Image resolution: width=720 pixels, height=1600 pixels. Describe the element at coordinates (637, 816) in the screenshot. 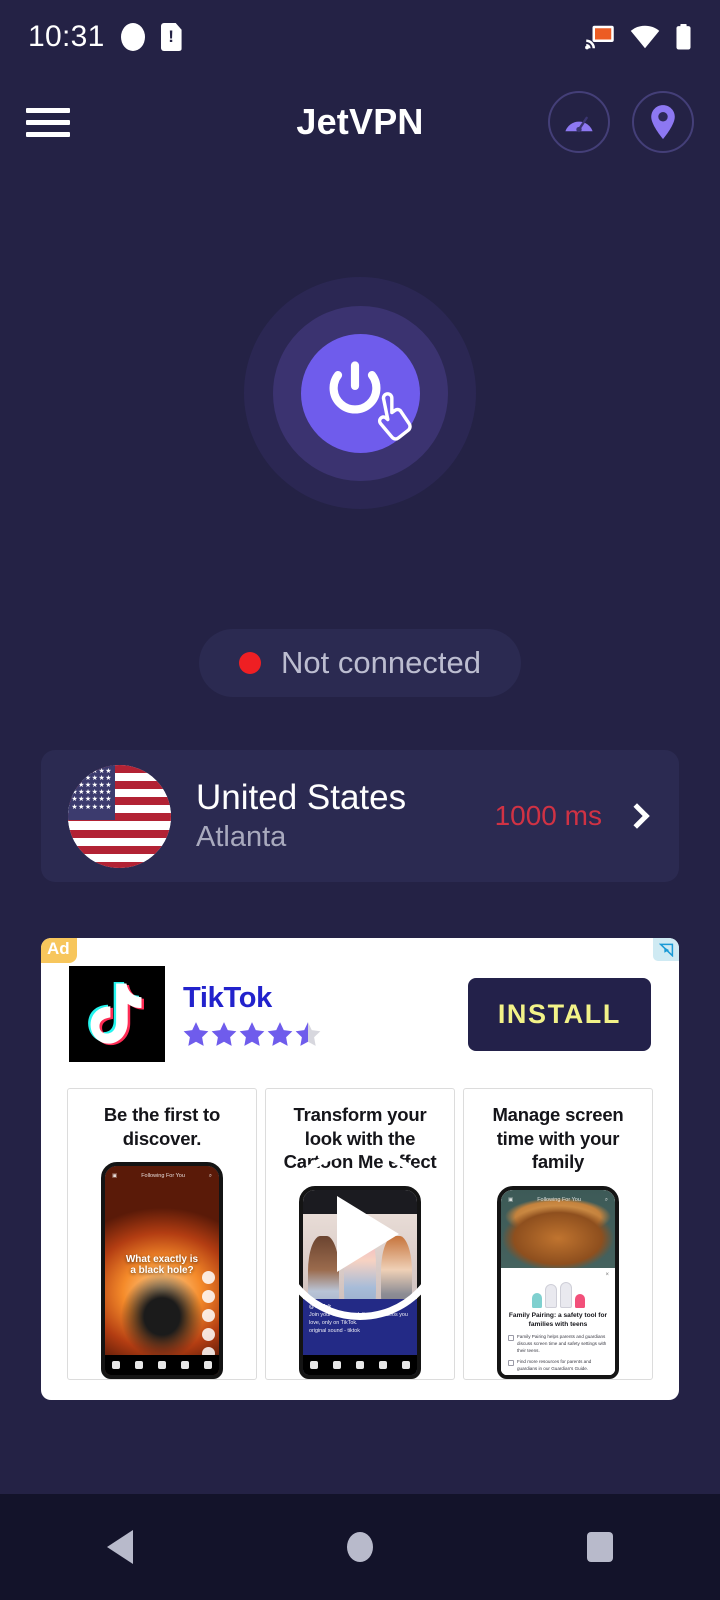

I see `chevron-right-icon` at that location.